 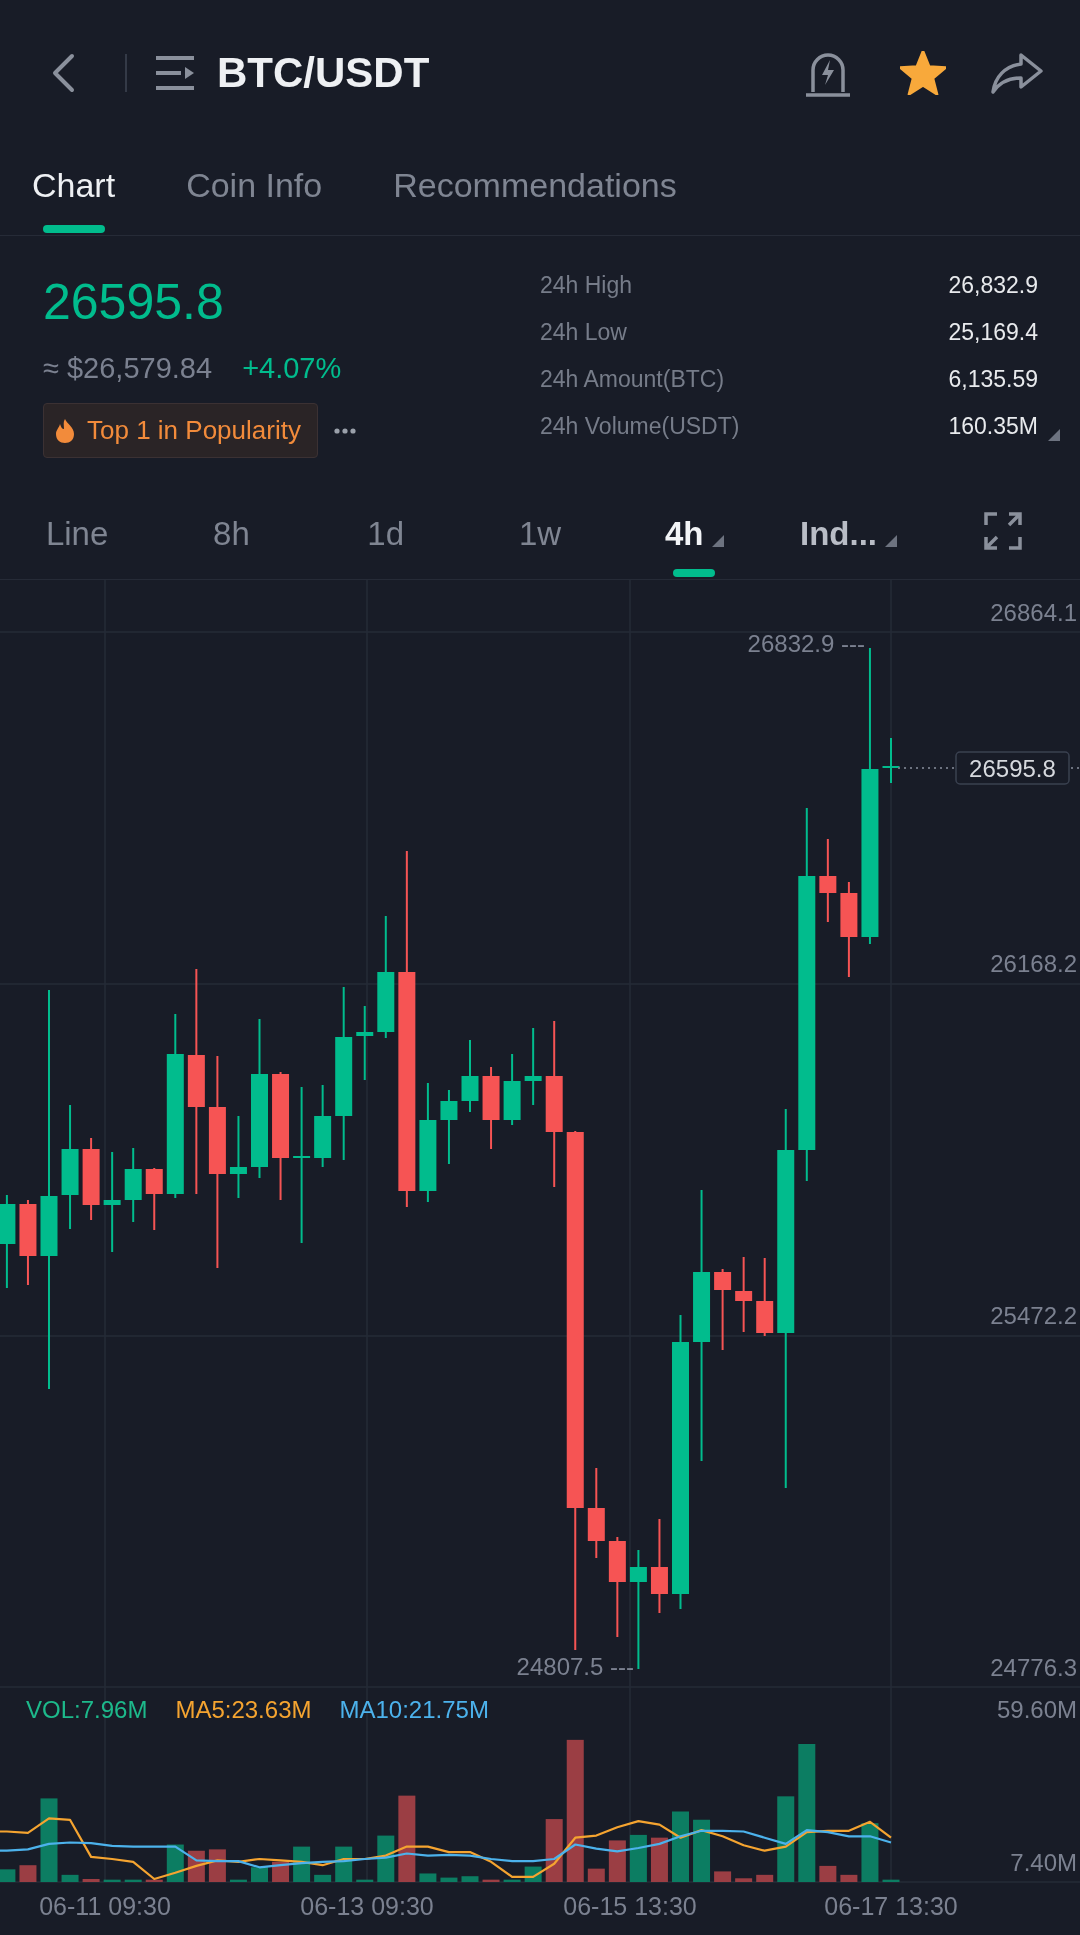 What do you see at coordinates (1012, 768) in the screenshot?
I see `last-price-tag: 26595.8` at bounding box center [1012, 768].